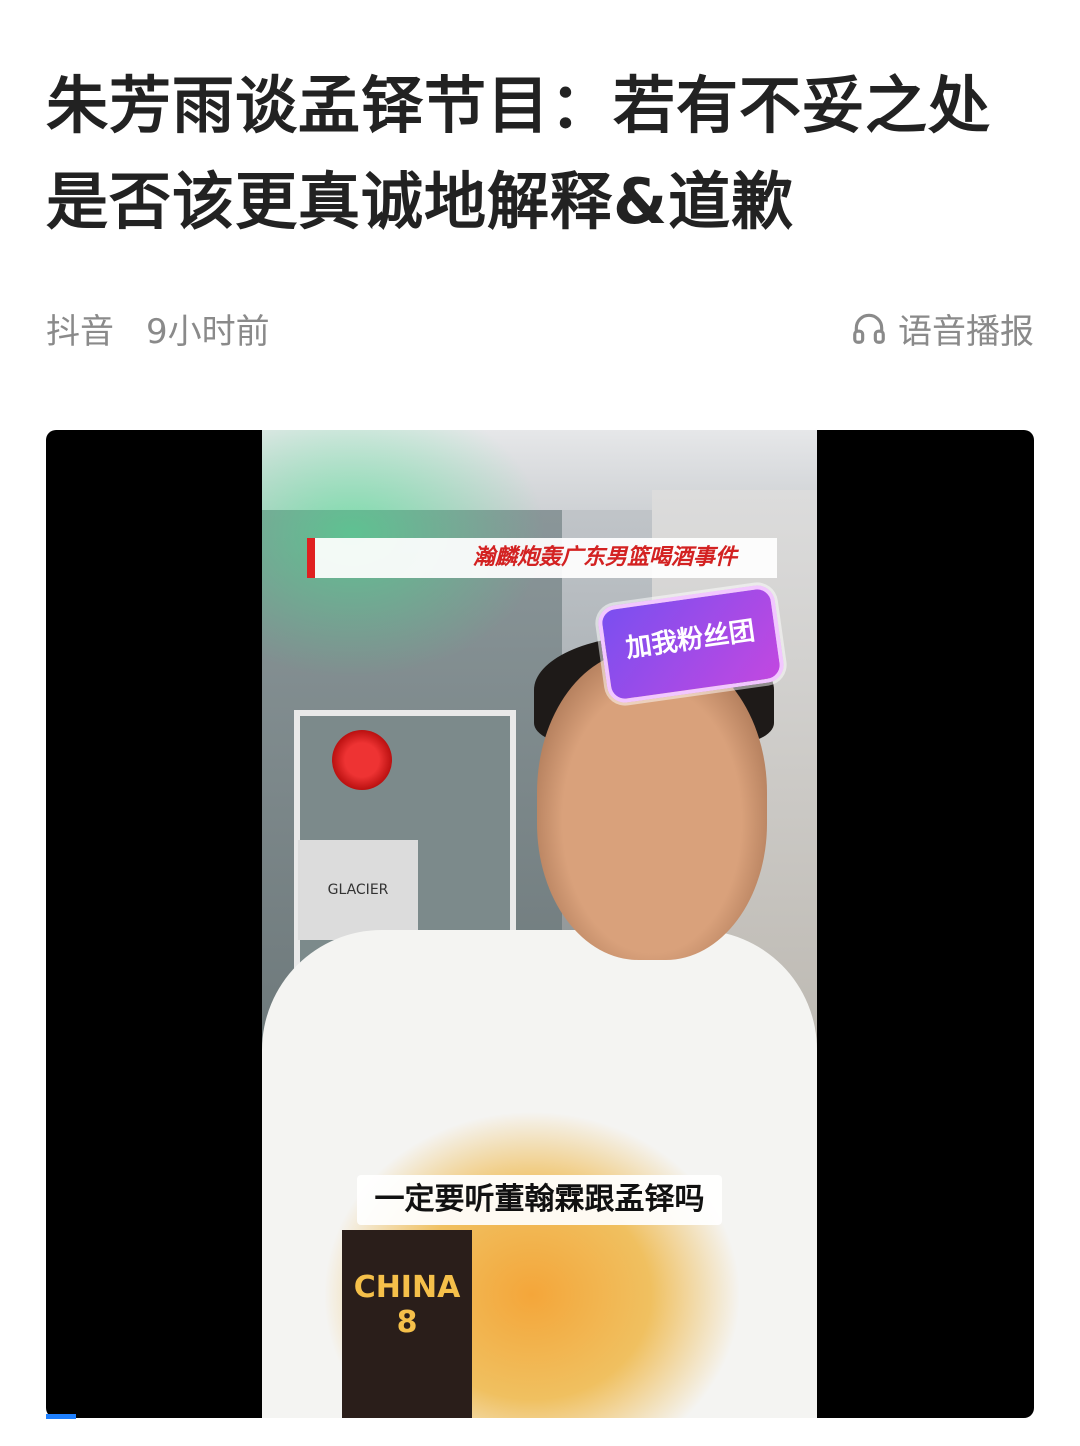 The height and width of the screenshot is (1446, 1080). Describe the element at coordinates (966, 331) in the screenshot. I see `audio-broadcast-label: 语音播报` at that location.